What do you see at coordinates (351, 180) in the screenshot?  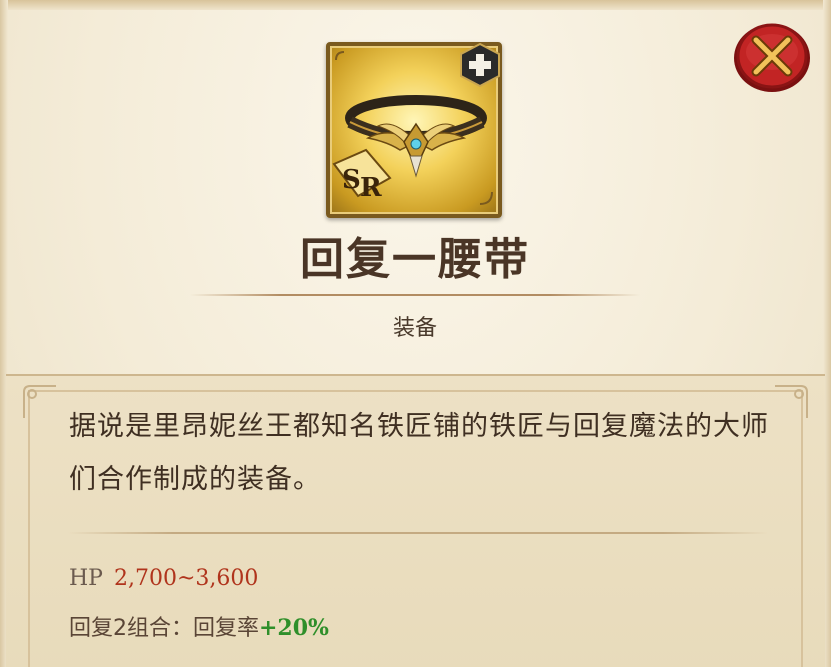 I see `svg-text: S` at bounding box center [351, 180].